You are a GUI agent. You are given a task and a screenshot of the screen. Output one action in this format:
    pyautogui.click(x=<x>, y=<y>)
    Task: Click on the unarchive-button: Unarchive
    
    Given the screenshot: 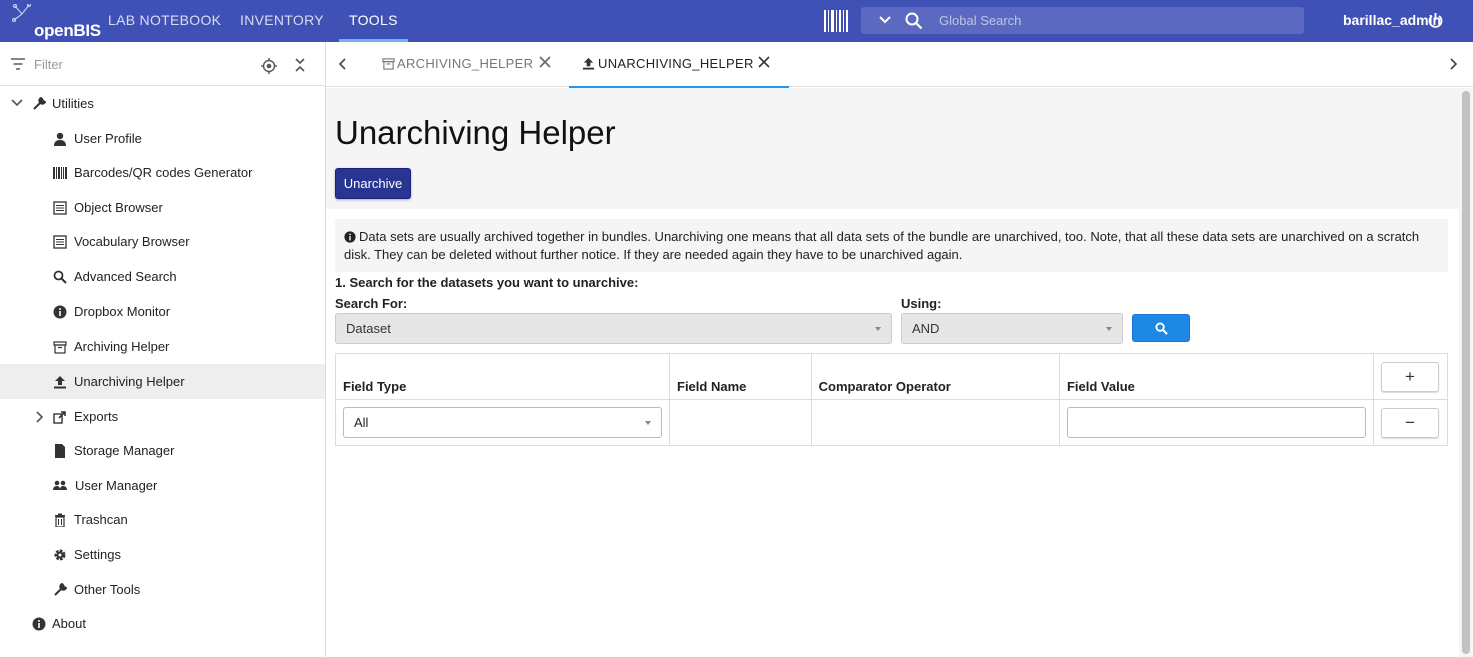 What is the action you would take?
    pyautogui.click(x=373, y=183)
    